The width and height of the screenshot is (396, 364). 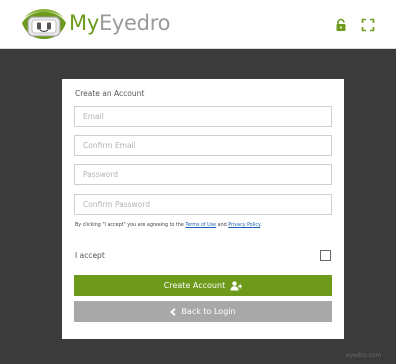 What do you see at coordinates (203, 116) in the screenshot?
I see `email-field` at bounding box center [203, 116].